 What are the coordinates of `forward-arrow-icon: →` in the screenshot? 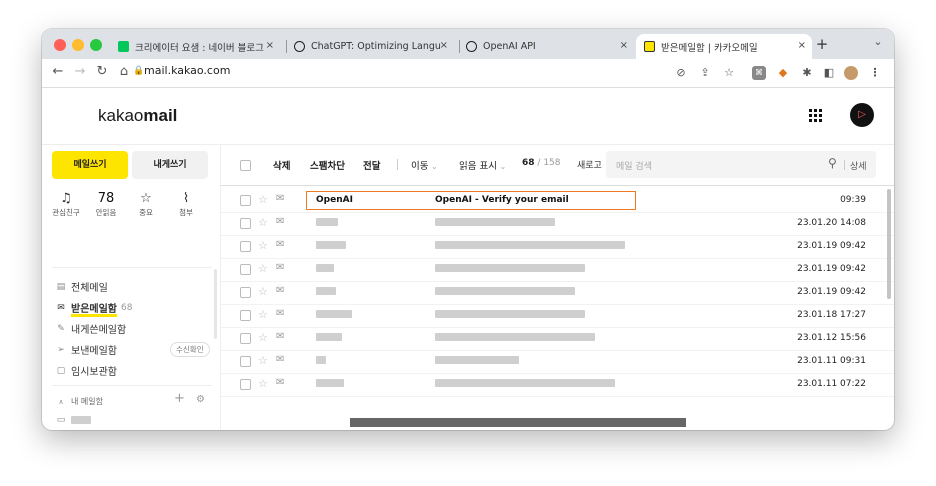 It's located at (80, 71).